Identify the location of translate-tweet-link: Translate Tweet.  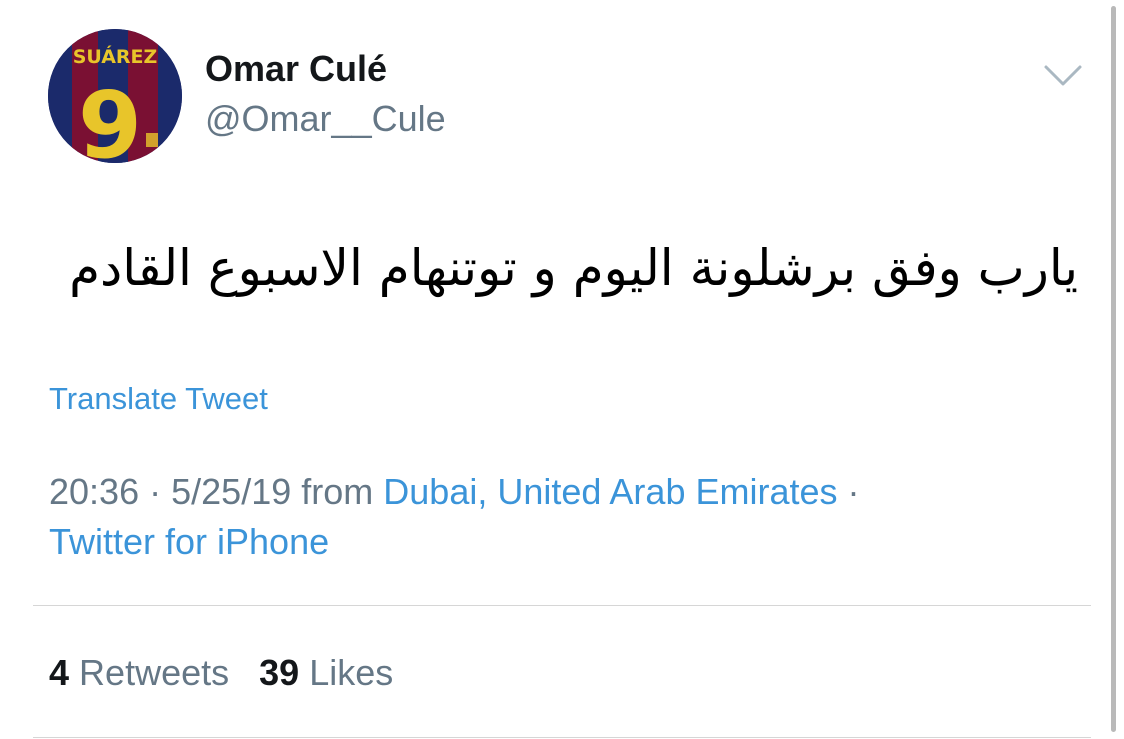
(158, 399).